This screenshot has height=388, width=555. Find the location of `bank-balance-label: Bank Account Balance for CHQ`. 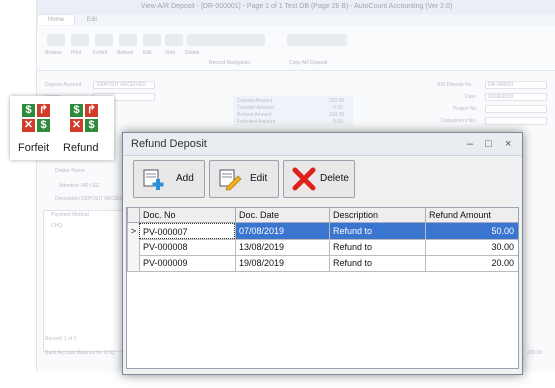

bank-balance-label: Bank Account Balance for CHQ is located at coordinates (80, 353).